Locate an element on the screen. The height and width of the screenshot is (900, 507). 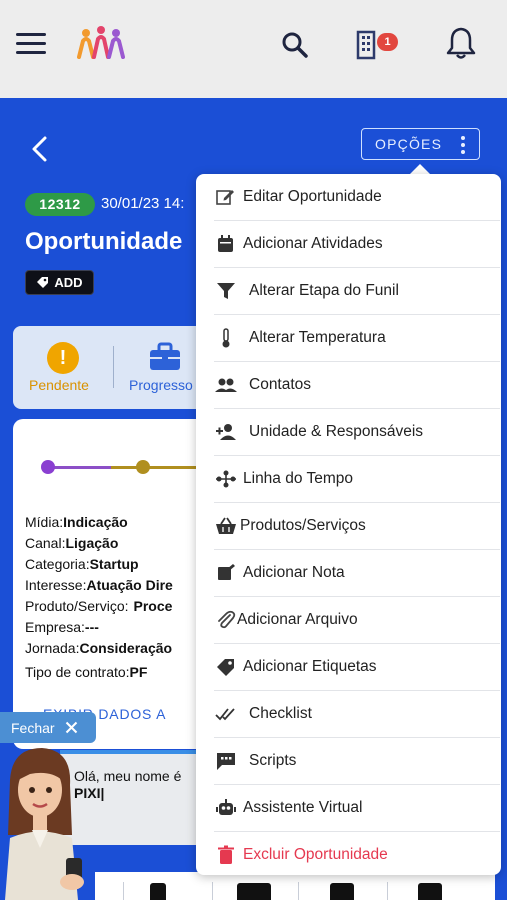
briefcase-icon is located at coordinates (165, 357).